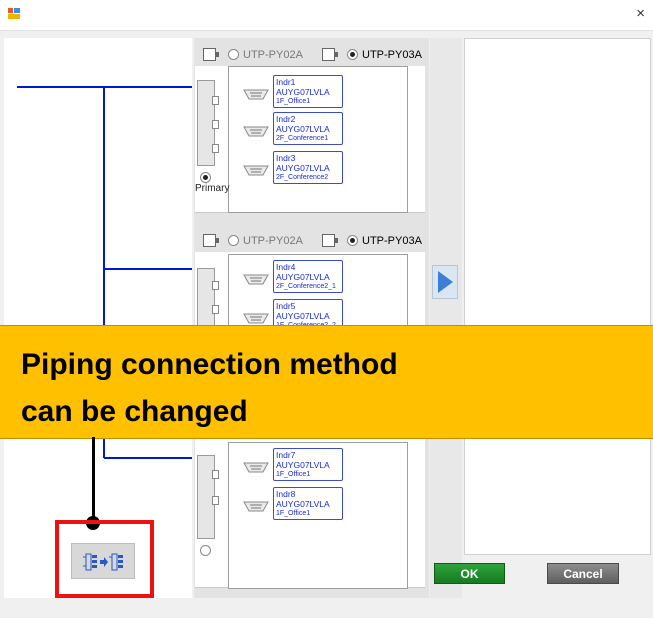 The height and width of the screenshot is (618, 653). Describe the element at coordinates (286, 119) in the screenshot. I see `unit-name: Indr2` at that location.